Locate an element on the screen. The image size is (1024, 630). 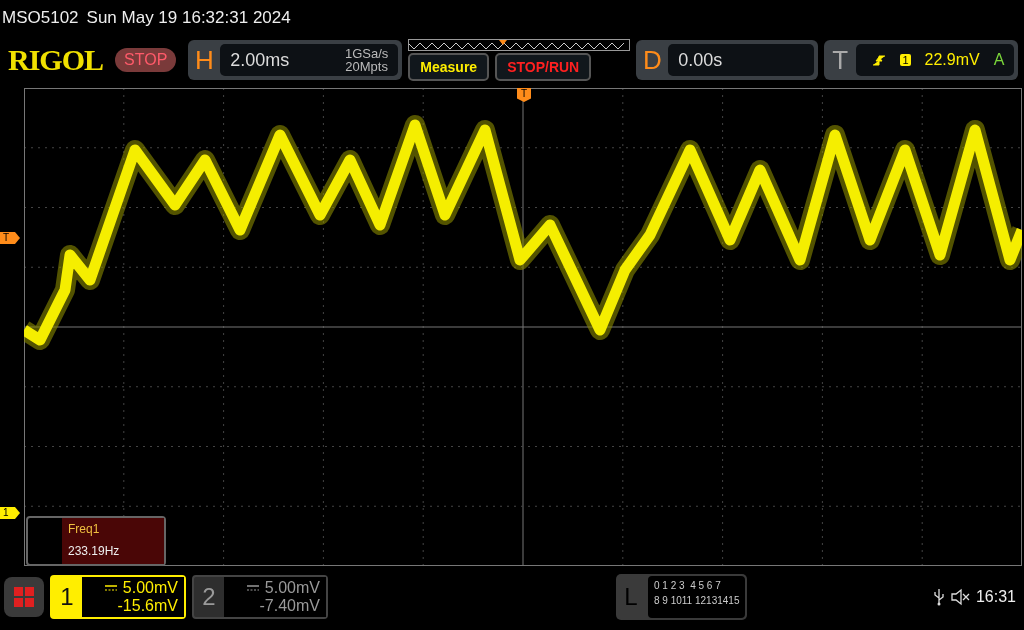
grid-squares-icon is located at coordinates (24, 597).